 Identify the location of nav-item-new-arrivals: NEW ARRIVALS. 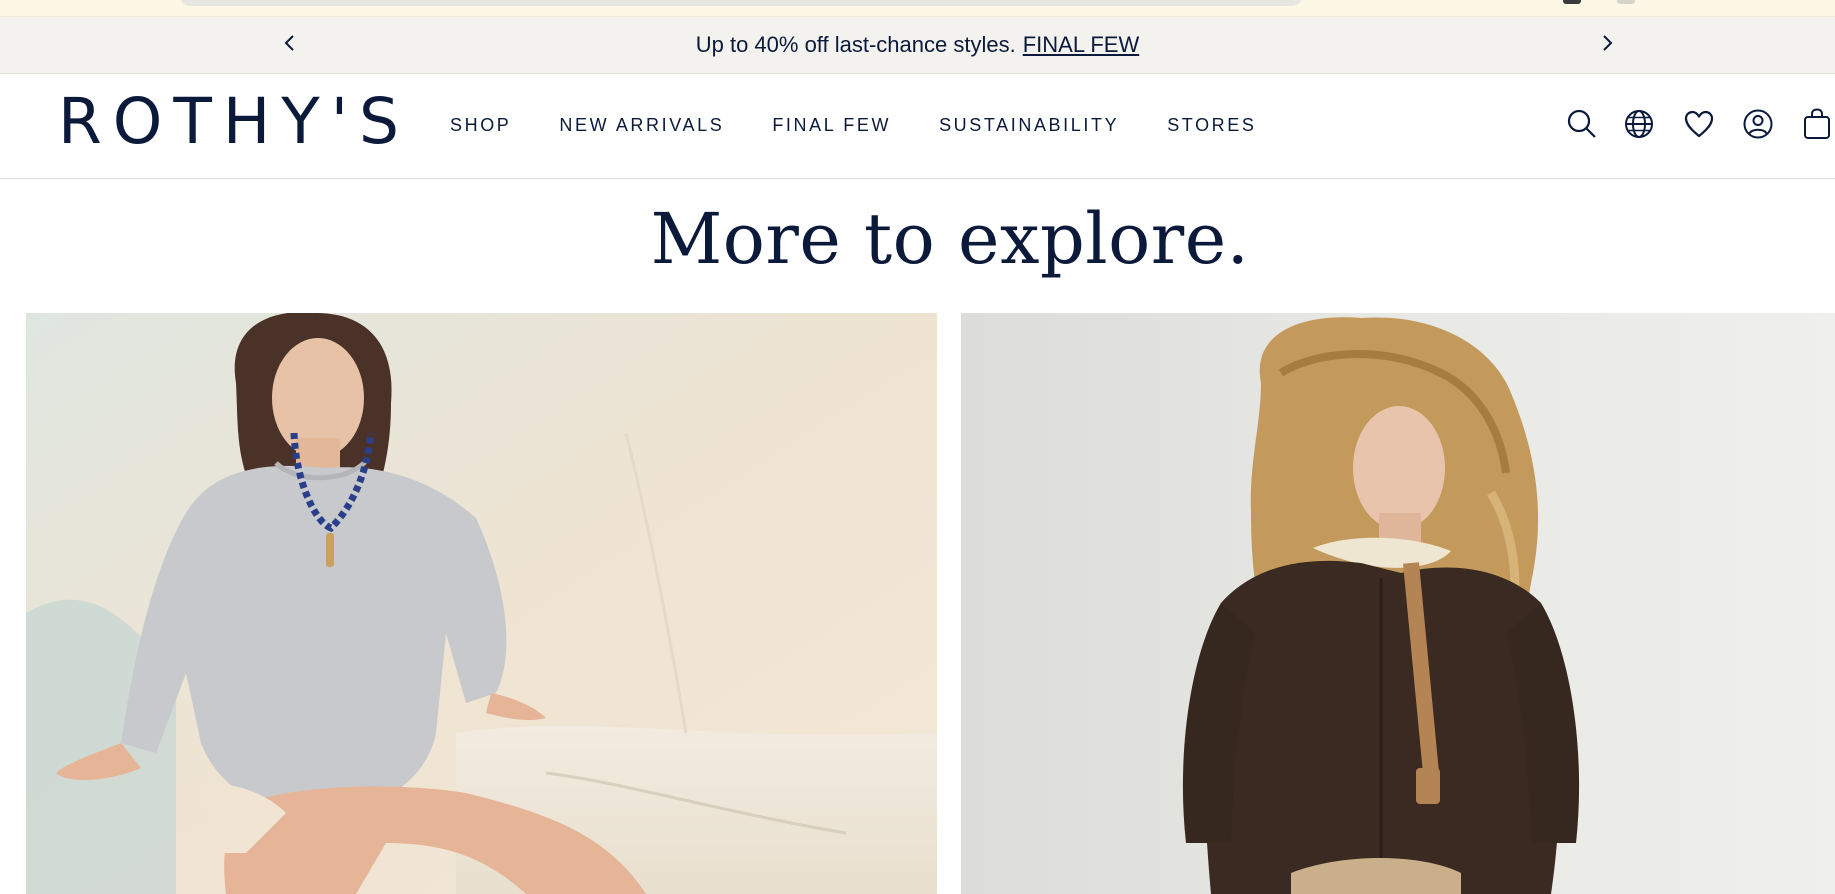
(641, 125).